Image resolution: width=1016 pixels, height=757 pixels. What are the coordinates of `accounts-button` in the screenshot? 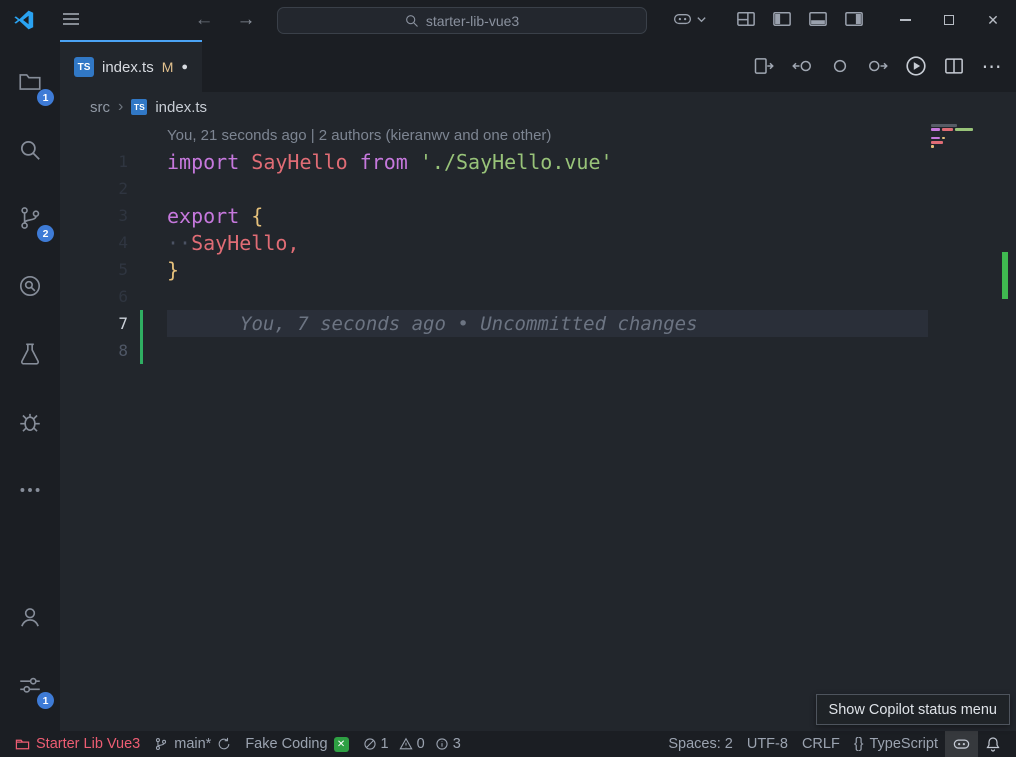 It's located at (30, 617).